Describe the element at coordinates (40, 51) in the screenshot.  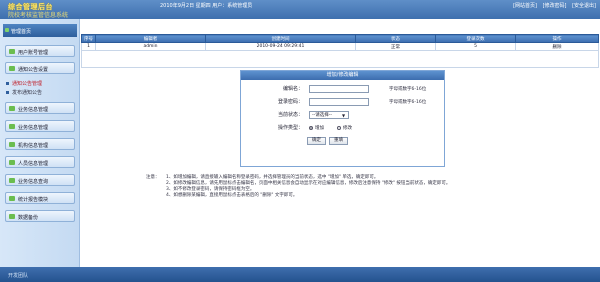
I see `sidebar-item-user-accounts: 用户账号管理` at that location.